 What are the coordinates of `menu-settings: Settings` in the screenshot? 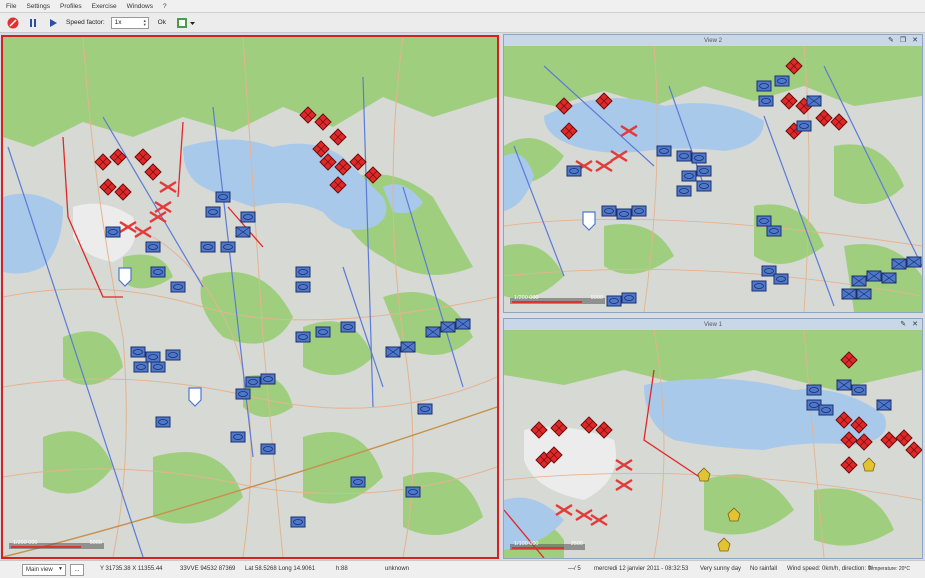 It's located at (38, 6).